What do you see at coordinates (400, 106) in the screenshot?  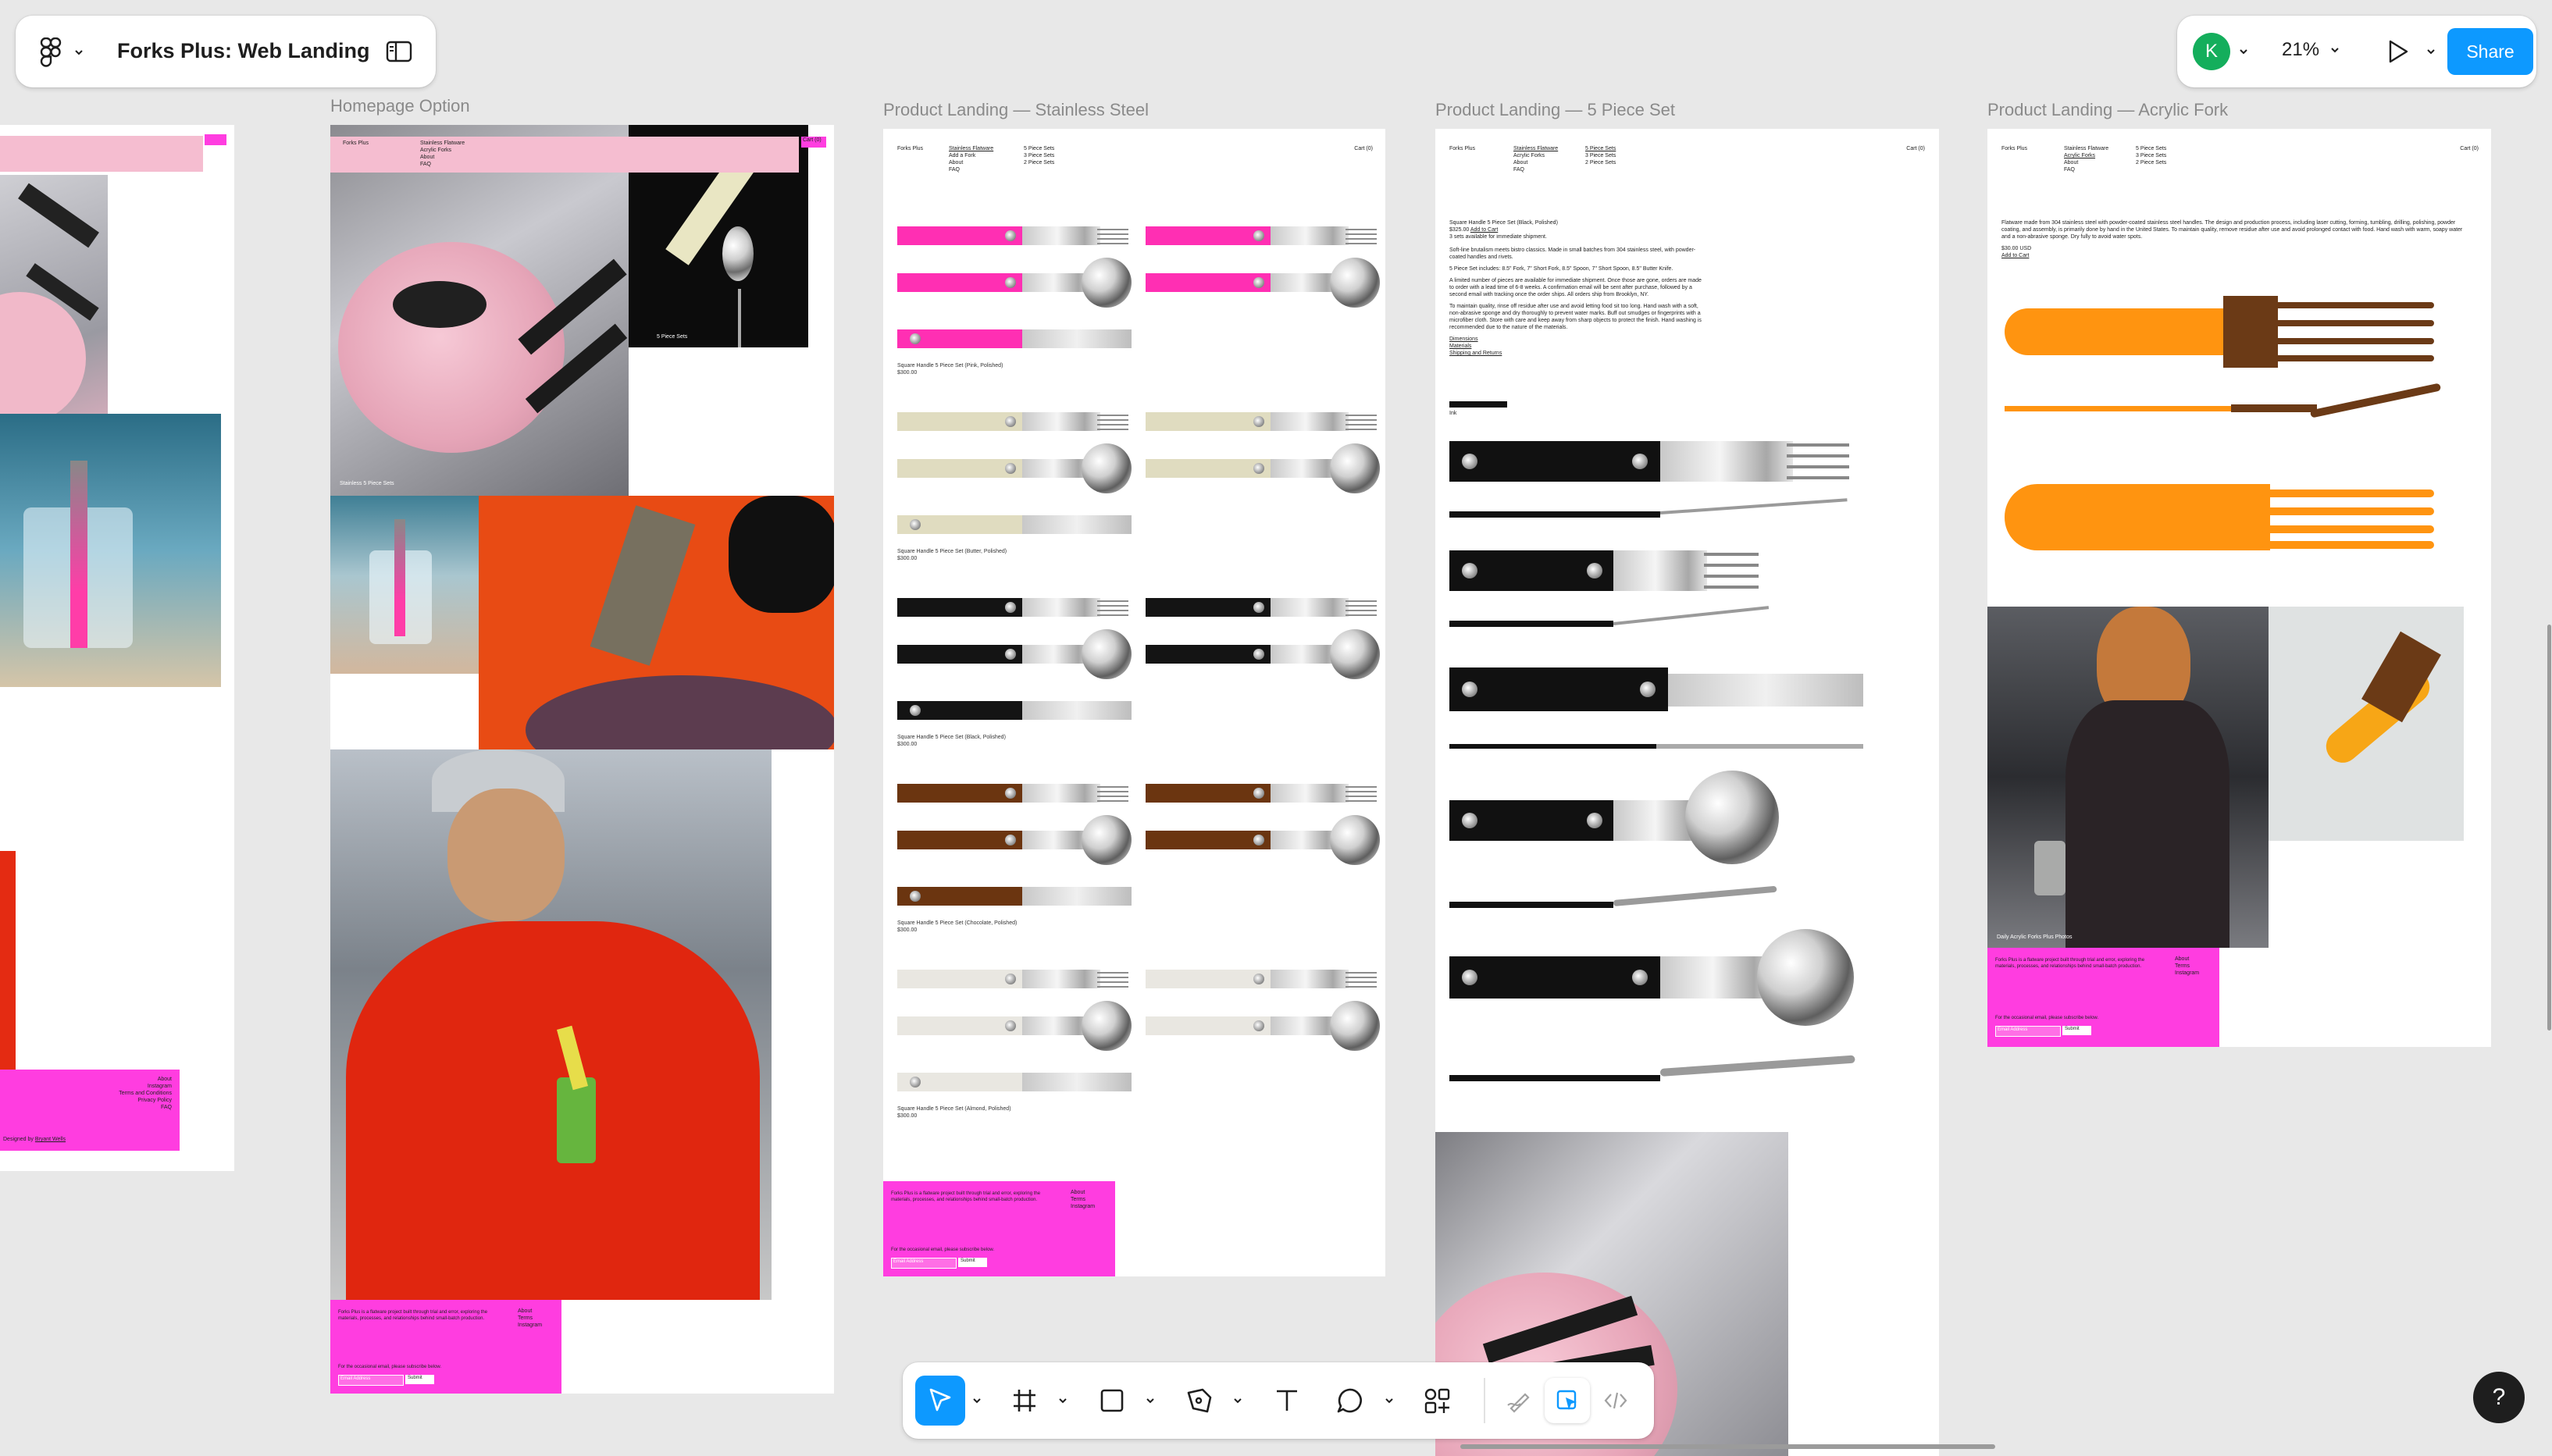 I see `frame-label-homepage: Homepage Option` at bounding box center [400, 106].